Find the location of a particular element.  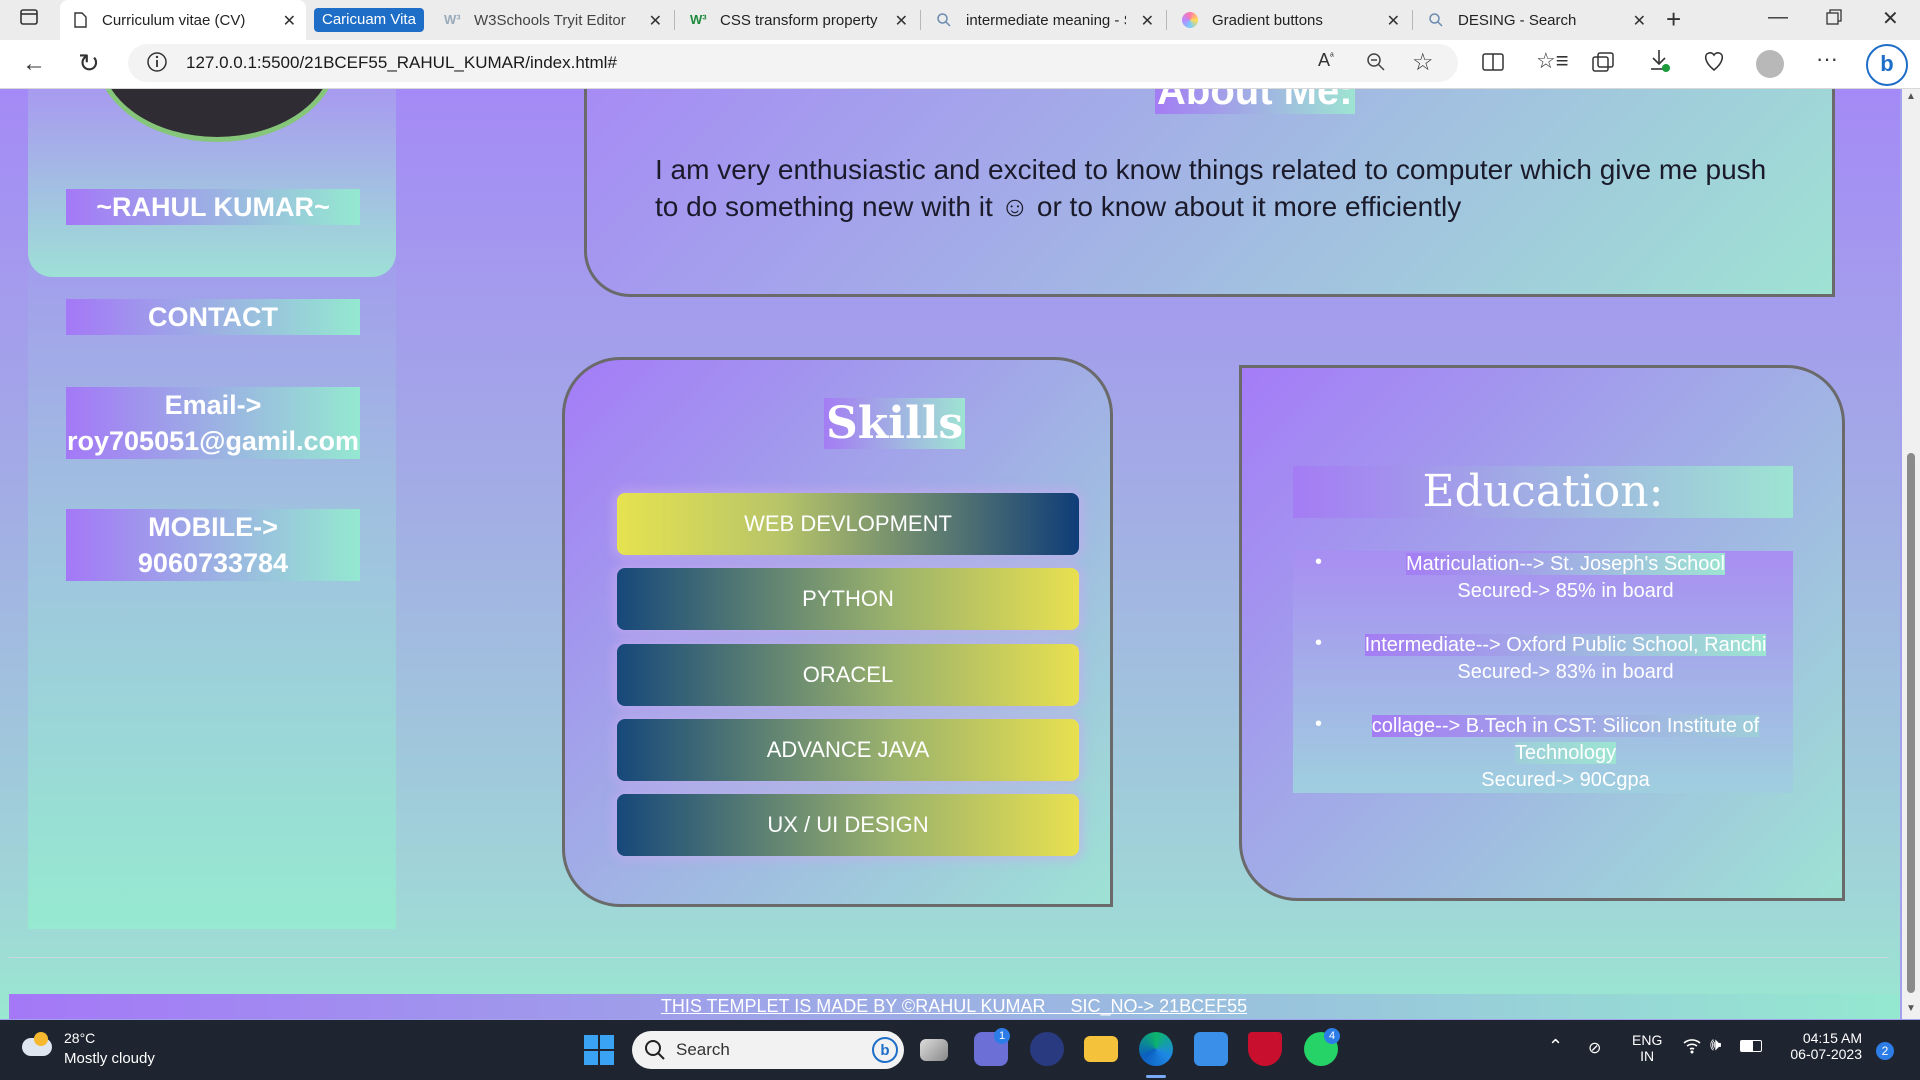

weather-temp: 28°C is located at coordinates (80, 1038).